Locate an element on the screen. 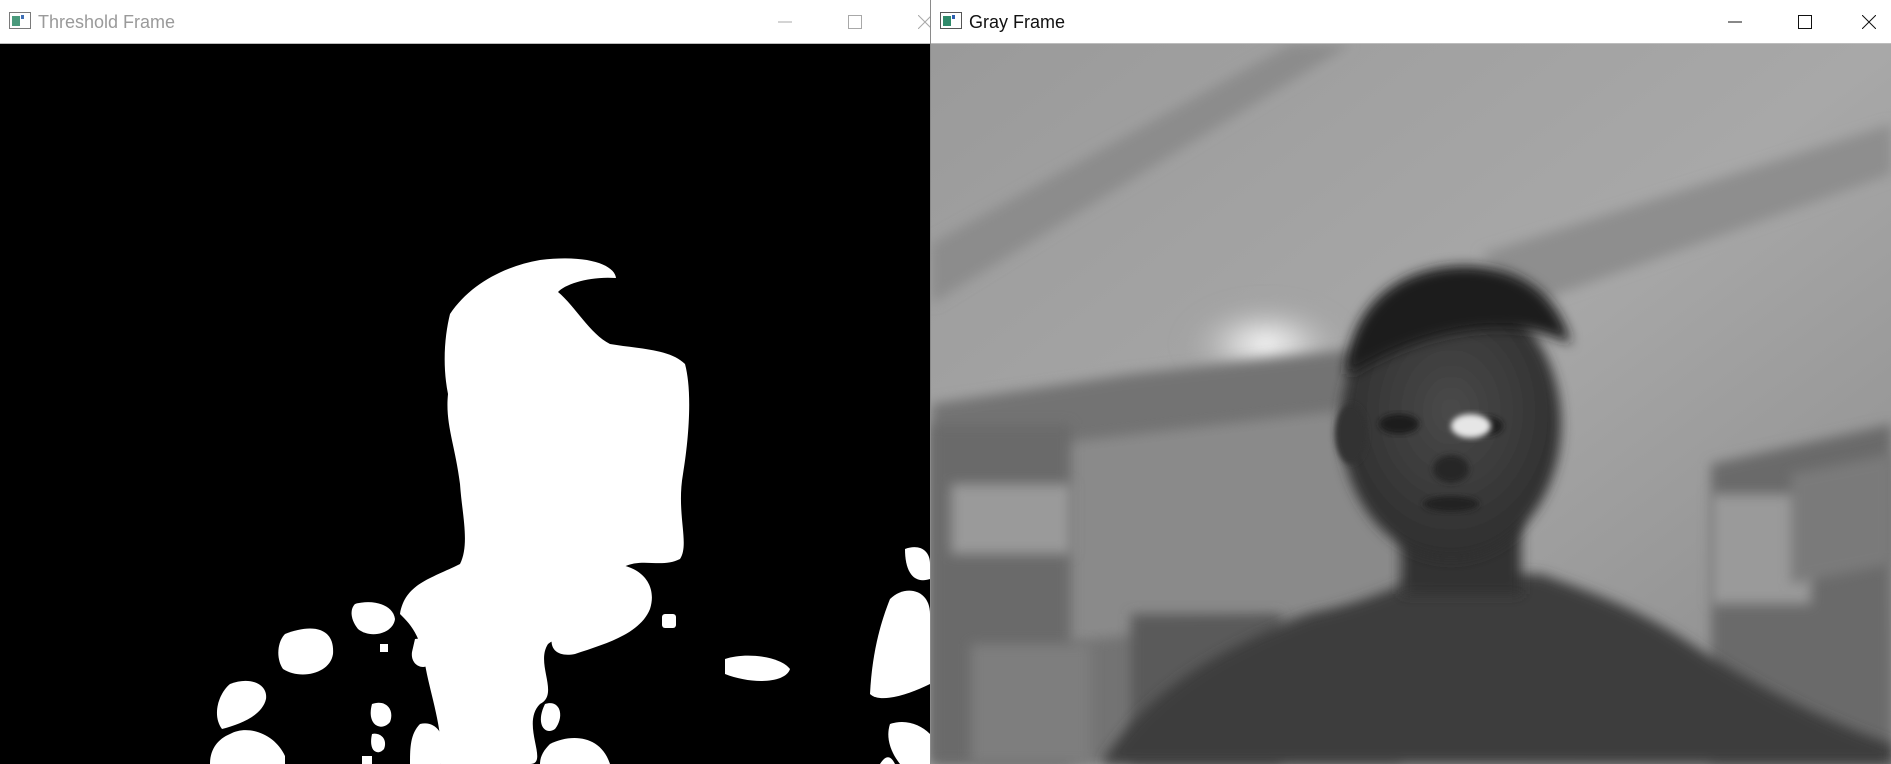 The width and height of the screenshot is (1891, 764). threshold-frame-titlebar: Threshold Frame is located at coordinates (465, 22).